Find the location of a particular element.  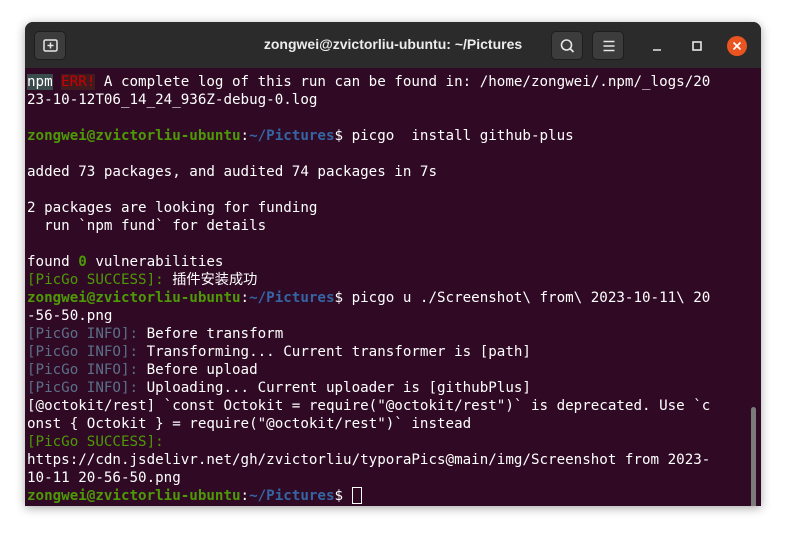

text-cursor is located at coordinates (356, 495).